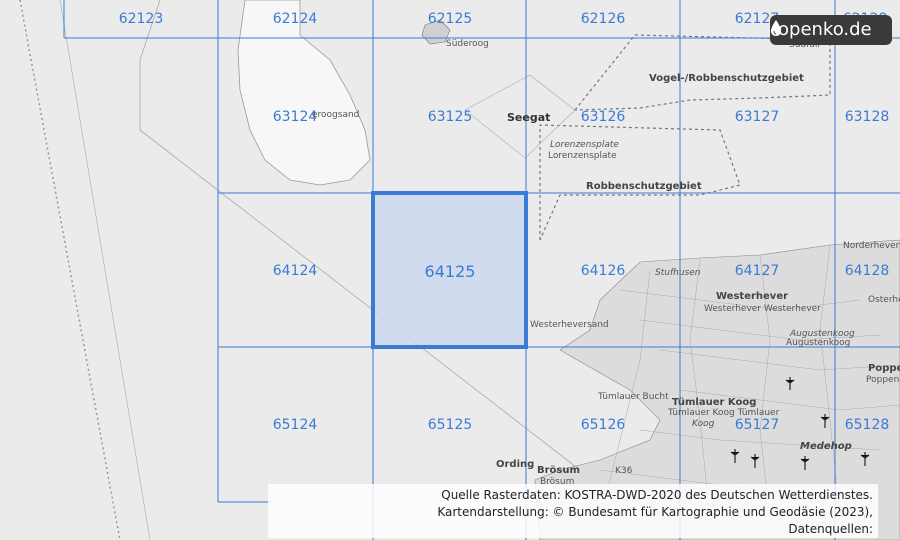 This screenshot has height=540, width=900. I want to click on place-label: Robbenschutzgebiet, so click(644, 186).